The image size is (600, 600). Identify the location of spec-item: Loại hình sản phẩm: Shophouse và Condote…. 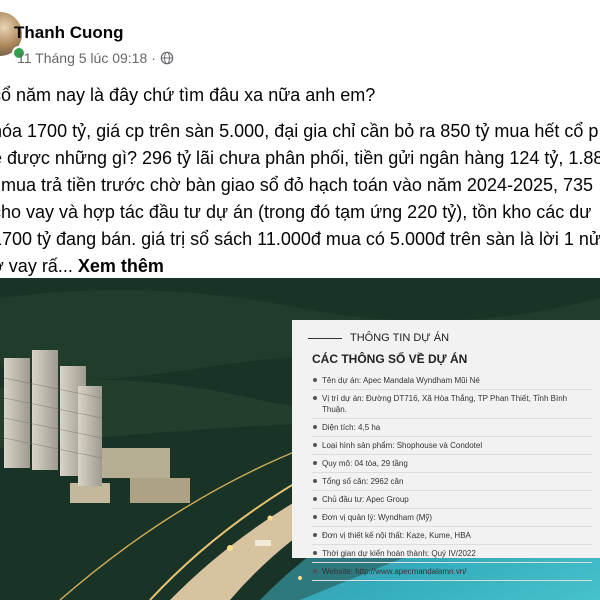
(452, 446).